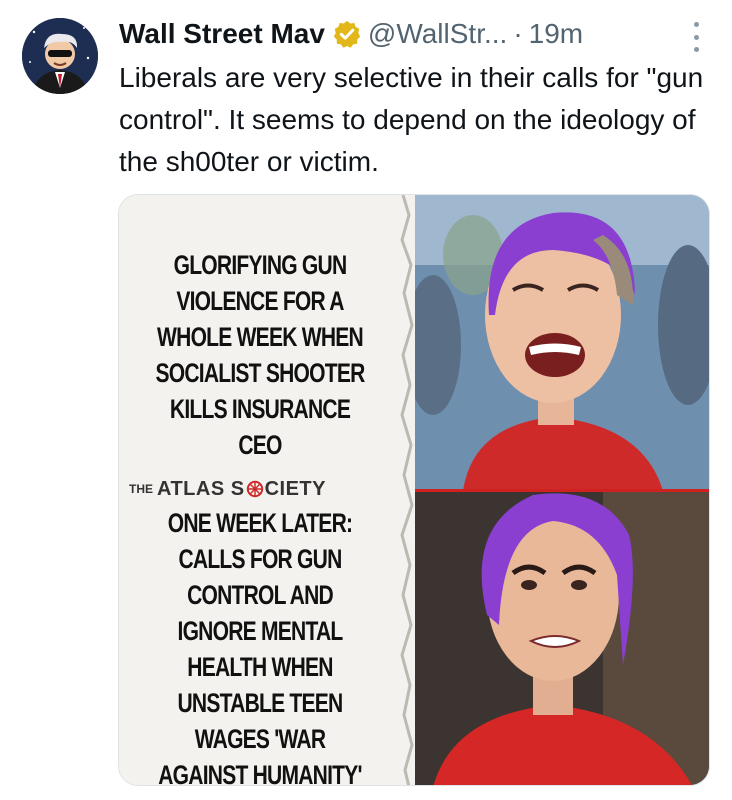  What do you see at coordinates (556, 34) in the screenshot?
I see `timestamp: 19m` at bounding box center [556, 34].